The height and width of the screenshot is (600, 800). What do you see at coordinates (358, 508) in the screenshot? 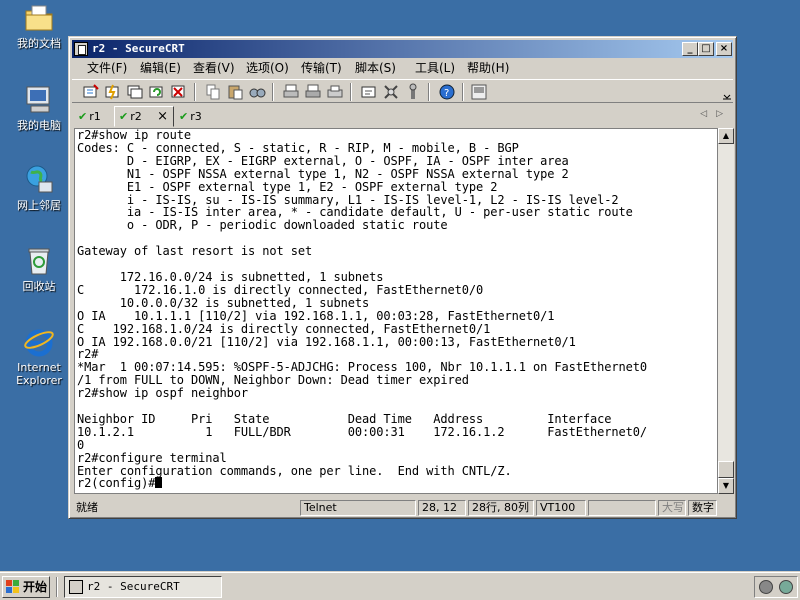
I see `status-protocol: Telnet` at bounding box center [358, 508].